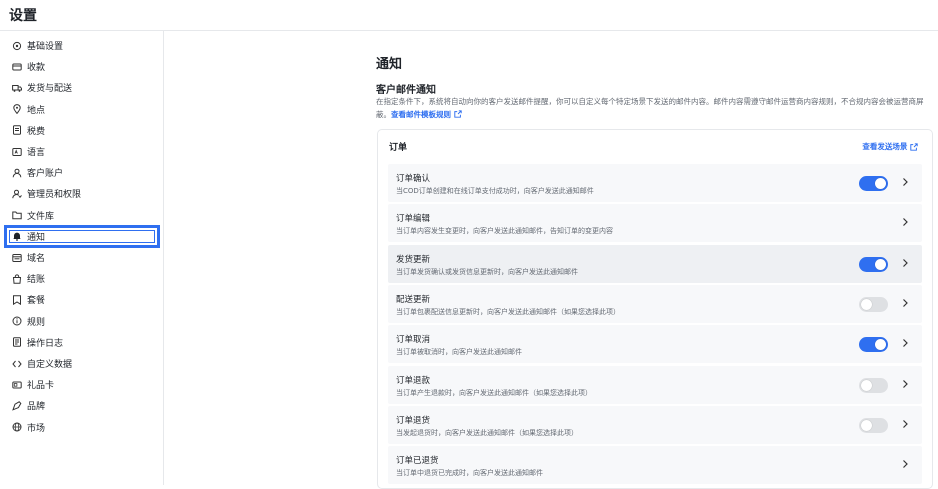 The width and height of the screenshot is (938, 489). Describe the element at coordinates (413, 420) in the screenshot. I see `notification-title: 订单退货` at that location.